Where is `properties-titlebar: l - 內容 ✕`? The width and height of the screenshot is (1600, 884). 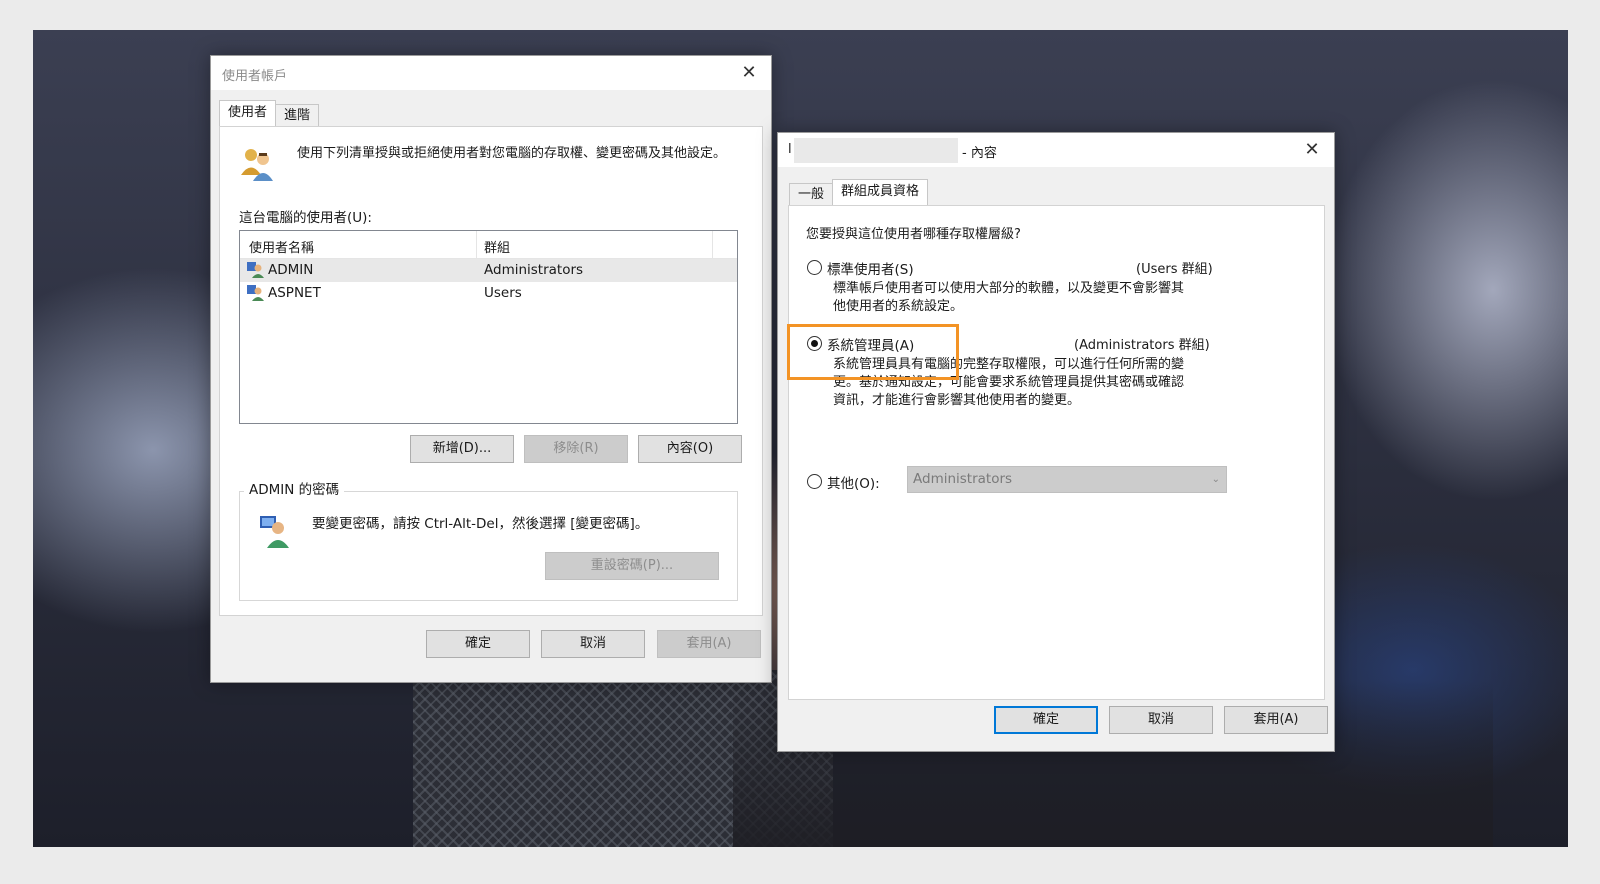
properties-titlebar: l - 內容 ✕ is located at coordinates (1056, 150).